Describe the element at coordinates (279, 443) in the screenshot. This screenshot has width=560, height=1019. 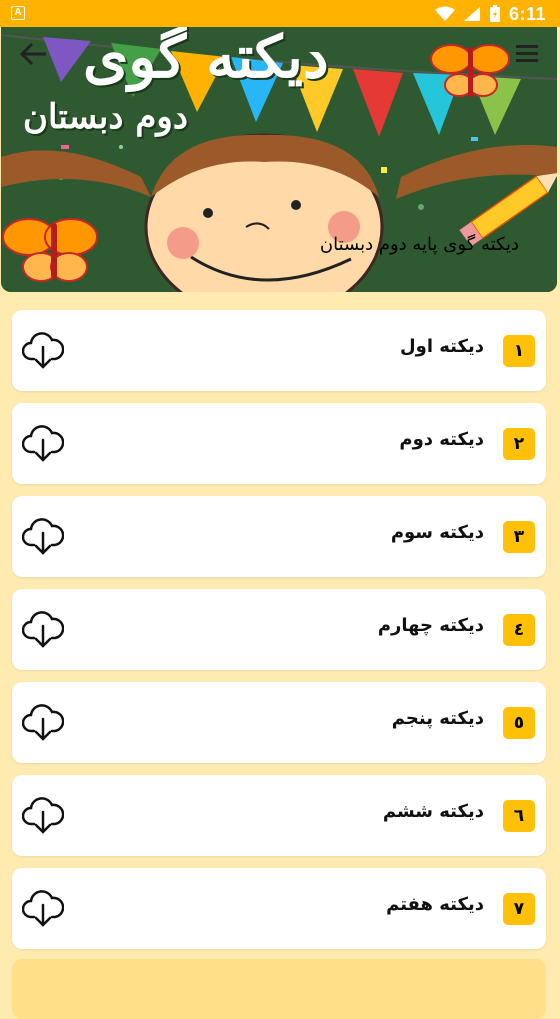
I see `list-item: ۲ دیکته دوم` at that location.